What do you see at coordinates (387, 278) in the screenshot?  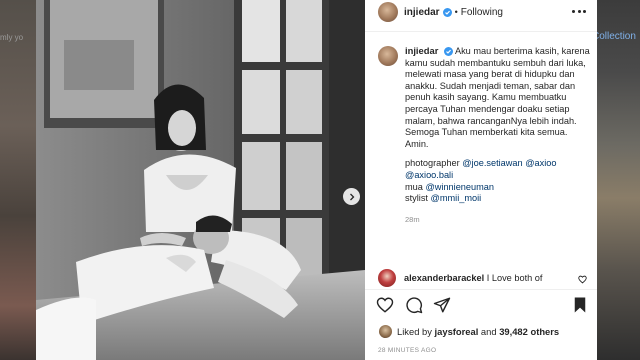 I see `commenter-avatar` at bounding box center [387, 278].